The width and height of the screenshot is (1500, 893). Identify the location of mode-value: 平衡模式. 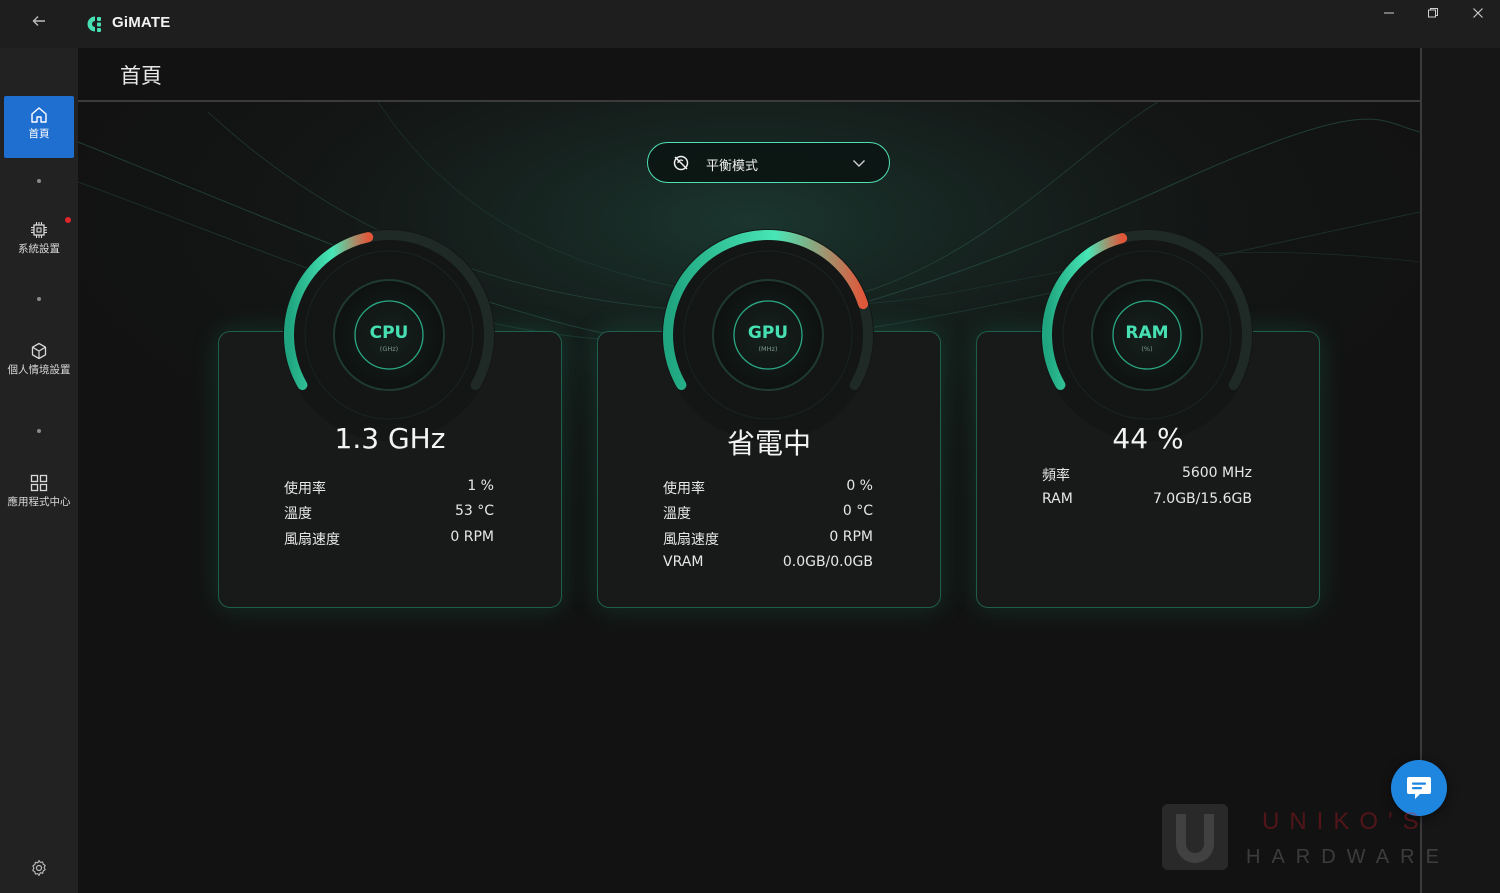
(732, 166).